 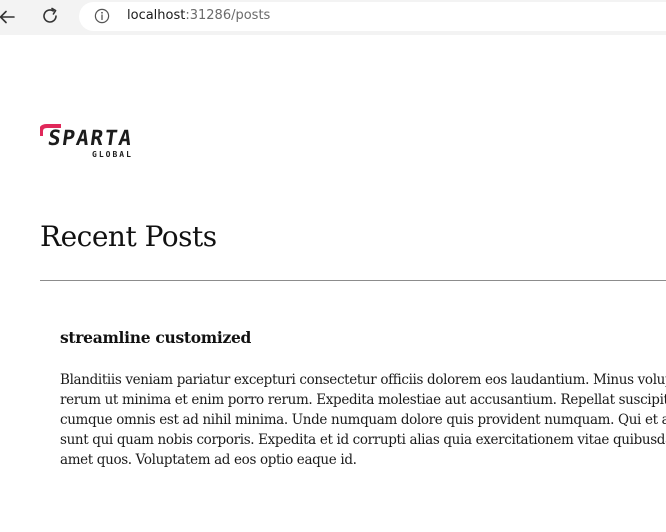 I want to click on reload-icon, so click(x=50, y=16).